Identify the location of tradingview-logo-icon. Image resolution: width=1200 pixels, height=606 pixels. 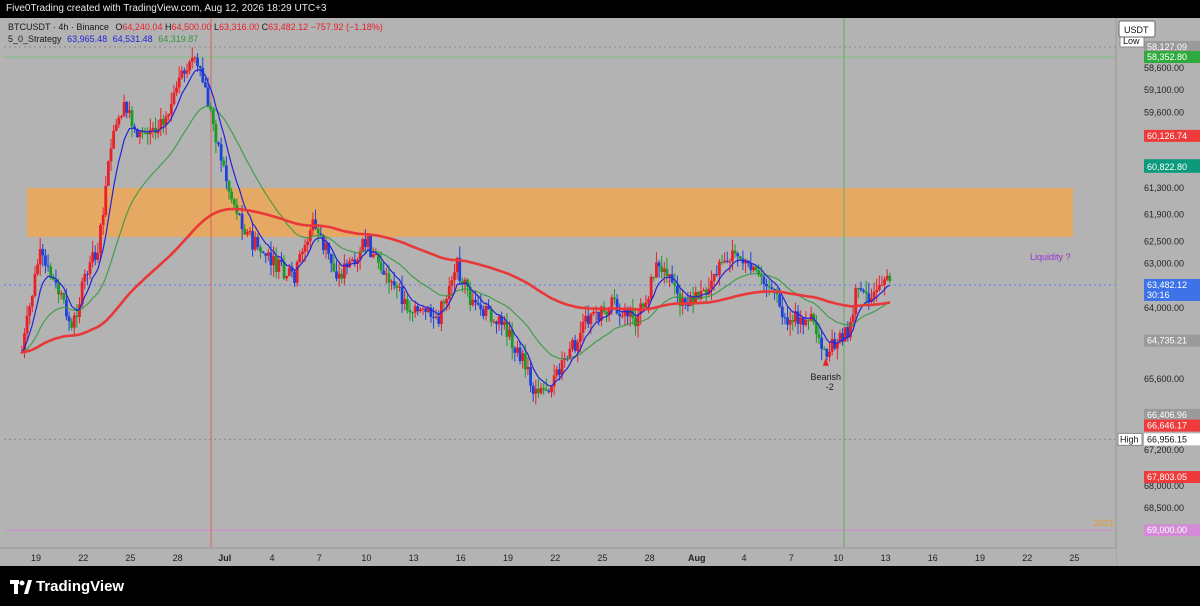
(21, 586).